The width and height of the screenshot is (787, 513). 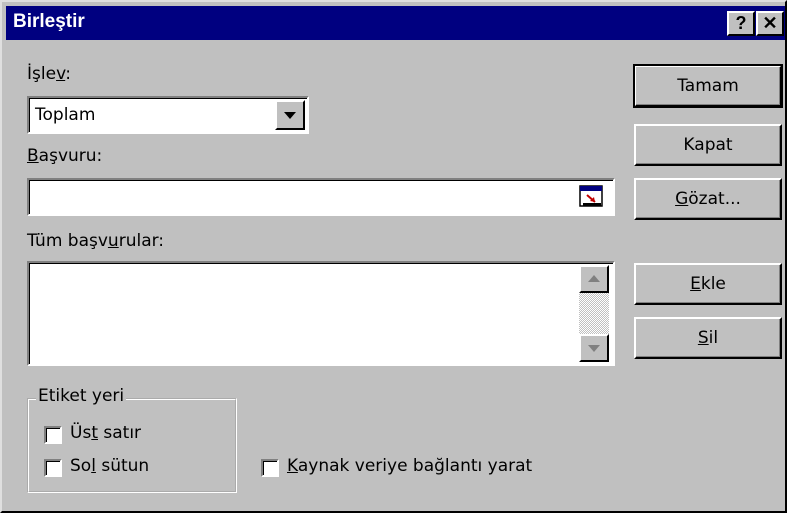 I want to click on reference-input, so click(x=321, y=197).